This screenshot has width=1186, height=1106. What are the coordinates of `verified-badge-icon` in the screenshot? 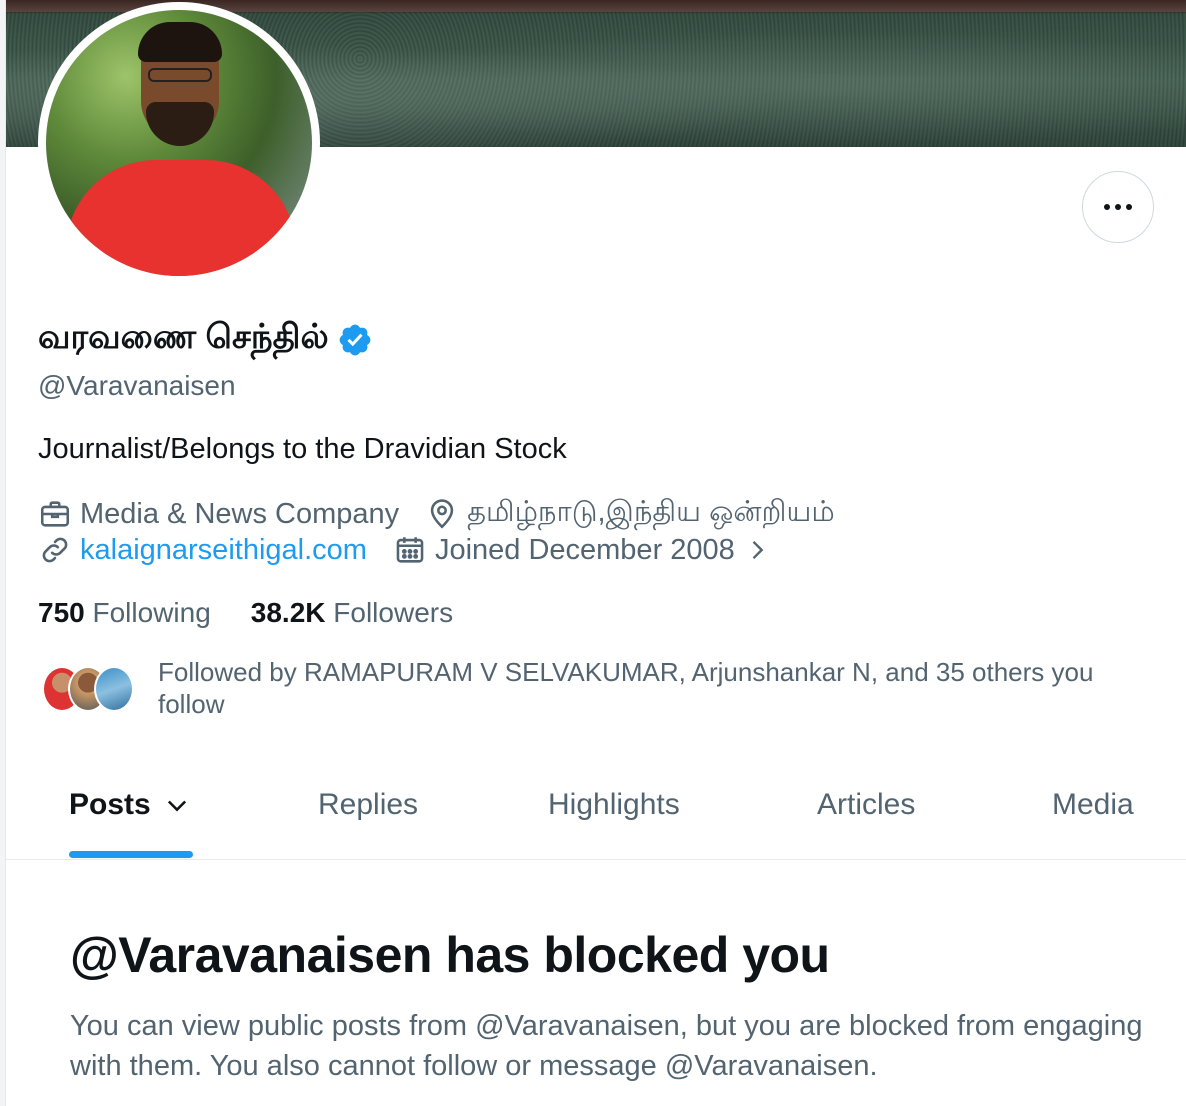 It's located at (355, 340).